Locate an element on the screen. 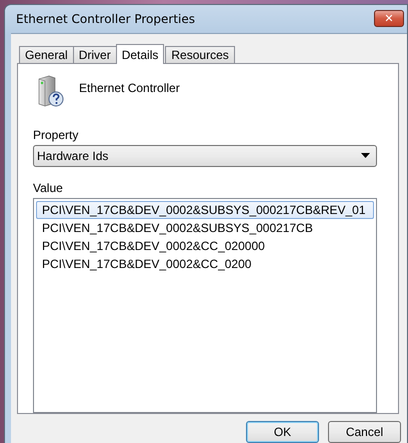 The image size is (408, 443). tab: General is located at coordinates (46, 54).